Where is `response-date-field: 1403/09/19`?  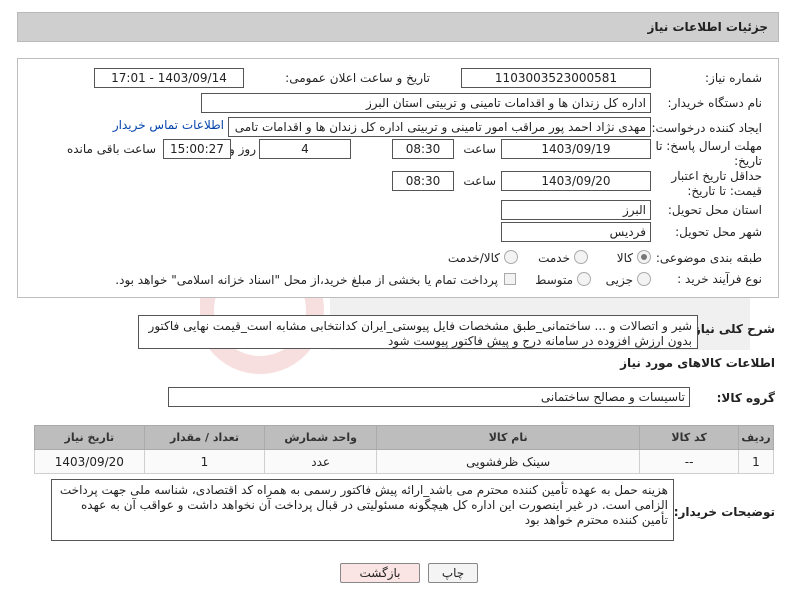 response-date-field: 1403/09/19 is located at coordinates (576, 149).